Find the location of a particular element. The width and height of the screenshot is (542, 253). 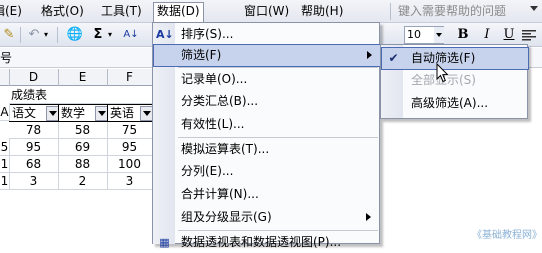

header-cell-chinese: 语文 is located at coordinates (35, 113).